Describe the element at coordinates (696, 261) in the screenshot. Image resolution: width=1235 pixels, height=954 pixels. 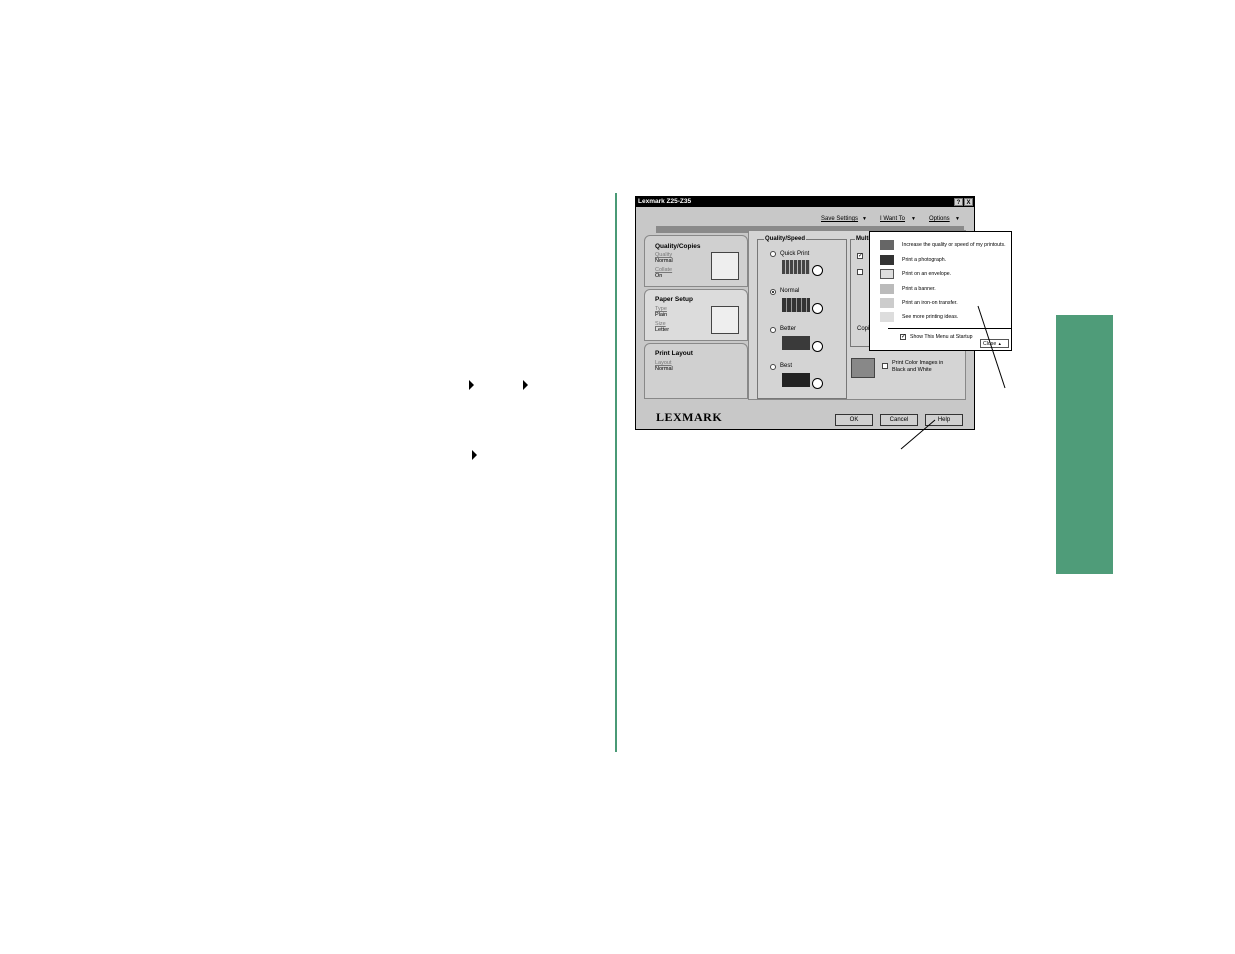
I see `tab-quality-copies: Quality/Copies Quality Normal Collate On` at that location.